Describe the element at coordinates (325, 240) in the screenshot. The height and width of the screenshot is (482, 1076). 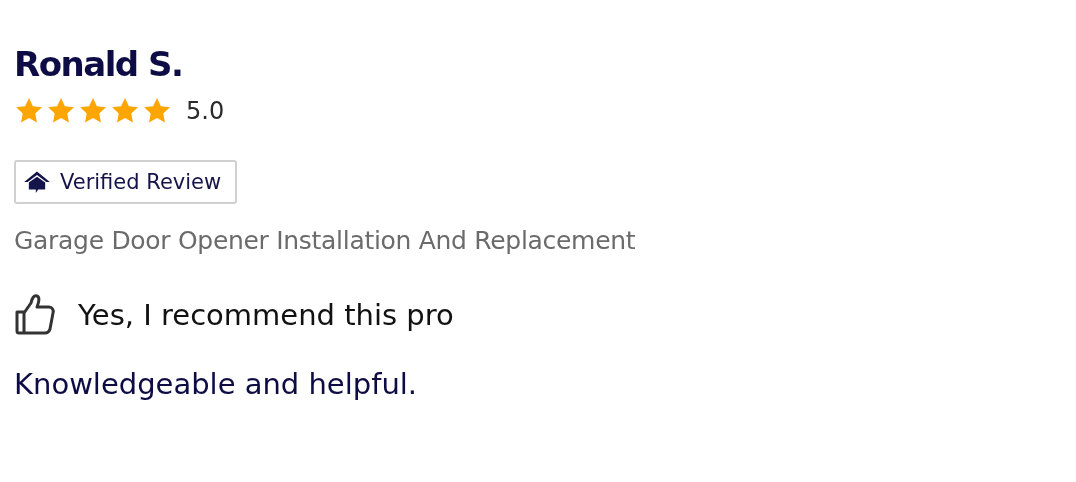
I see `service-name: Garage Door Opener Installation And Replacement` at that location.